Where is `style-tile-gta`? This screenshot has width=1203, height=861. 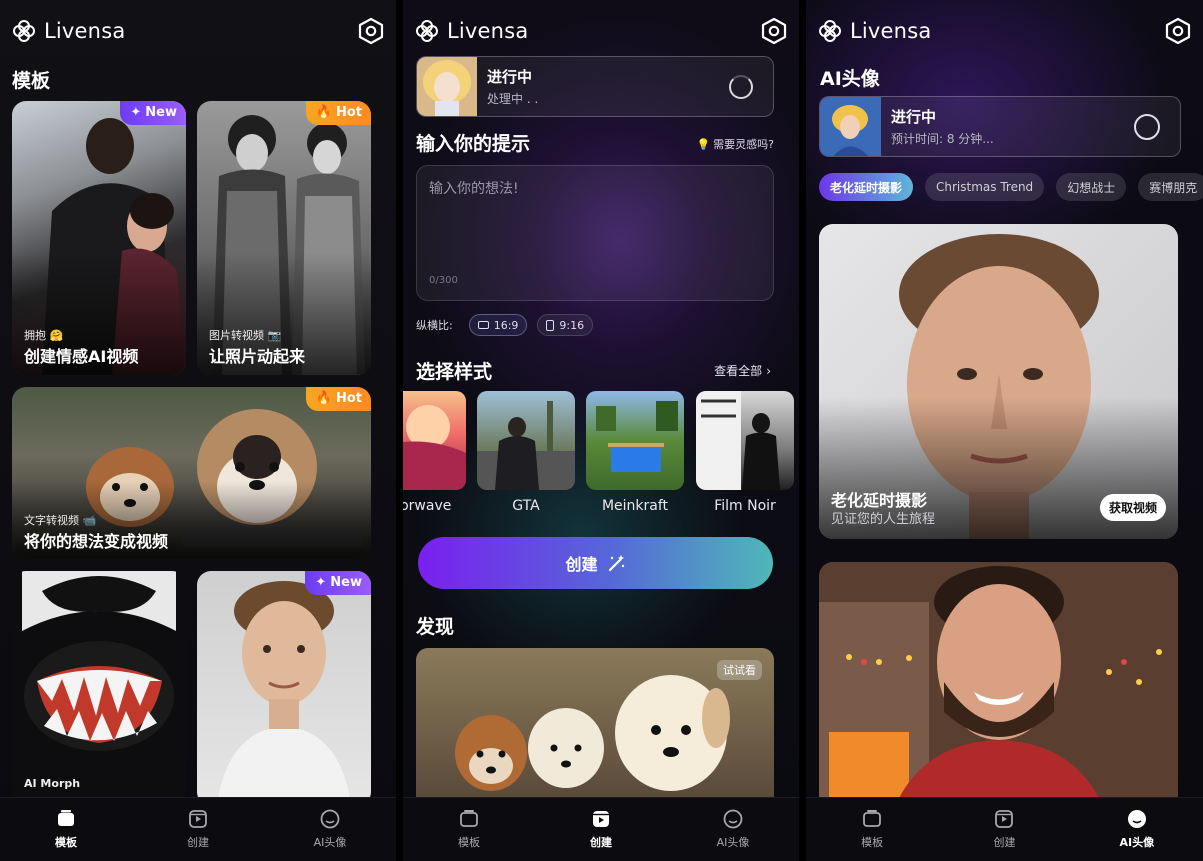
style-tile-gta is located at coordinates (526, 440).